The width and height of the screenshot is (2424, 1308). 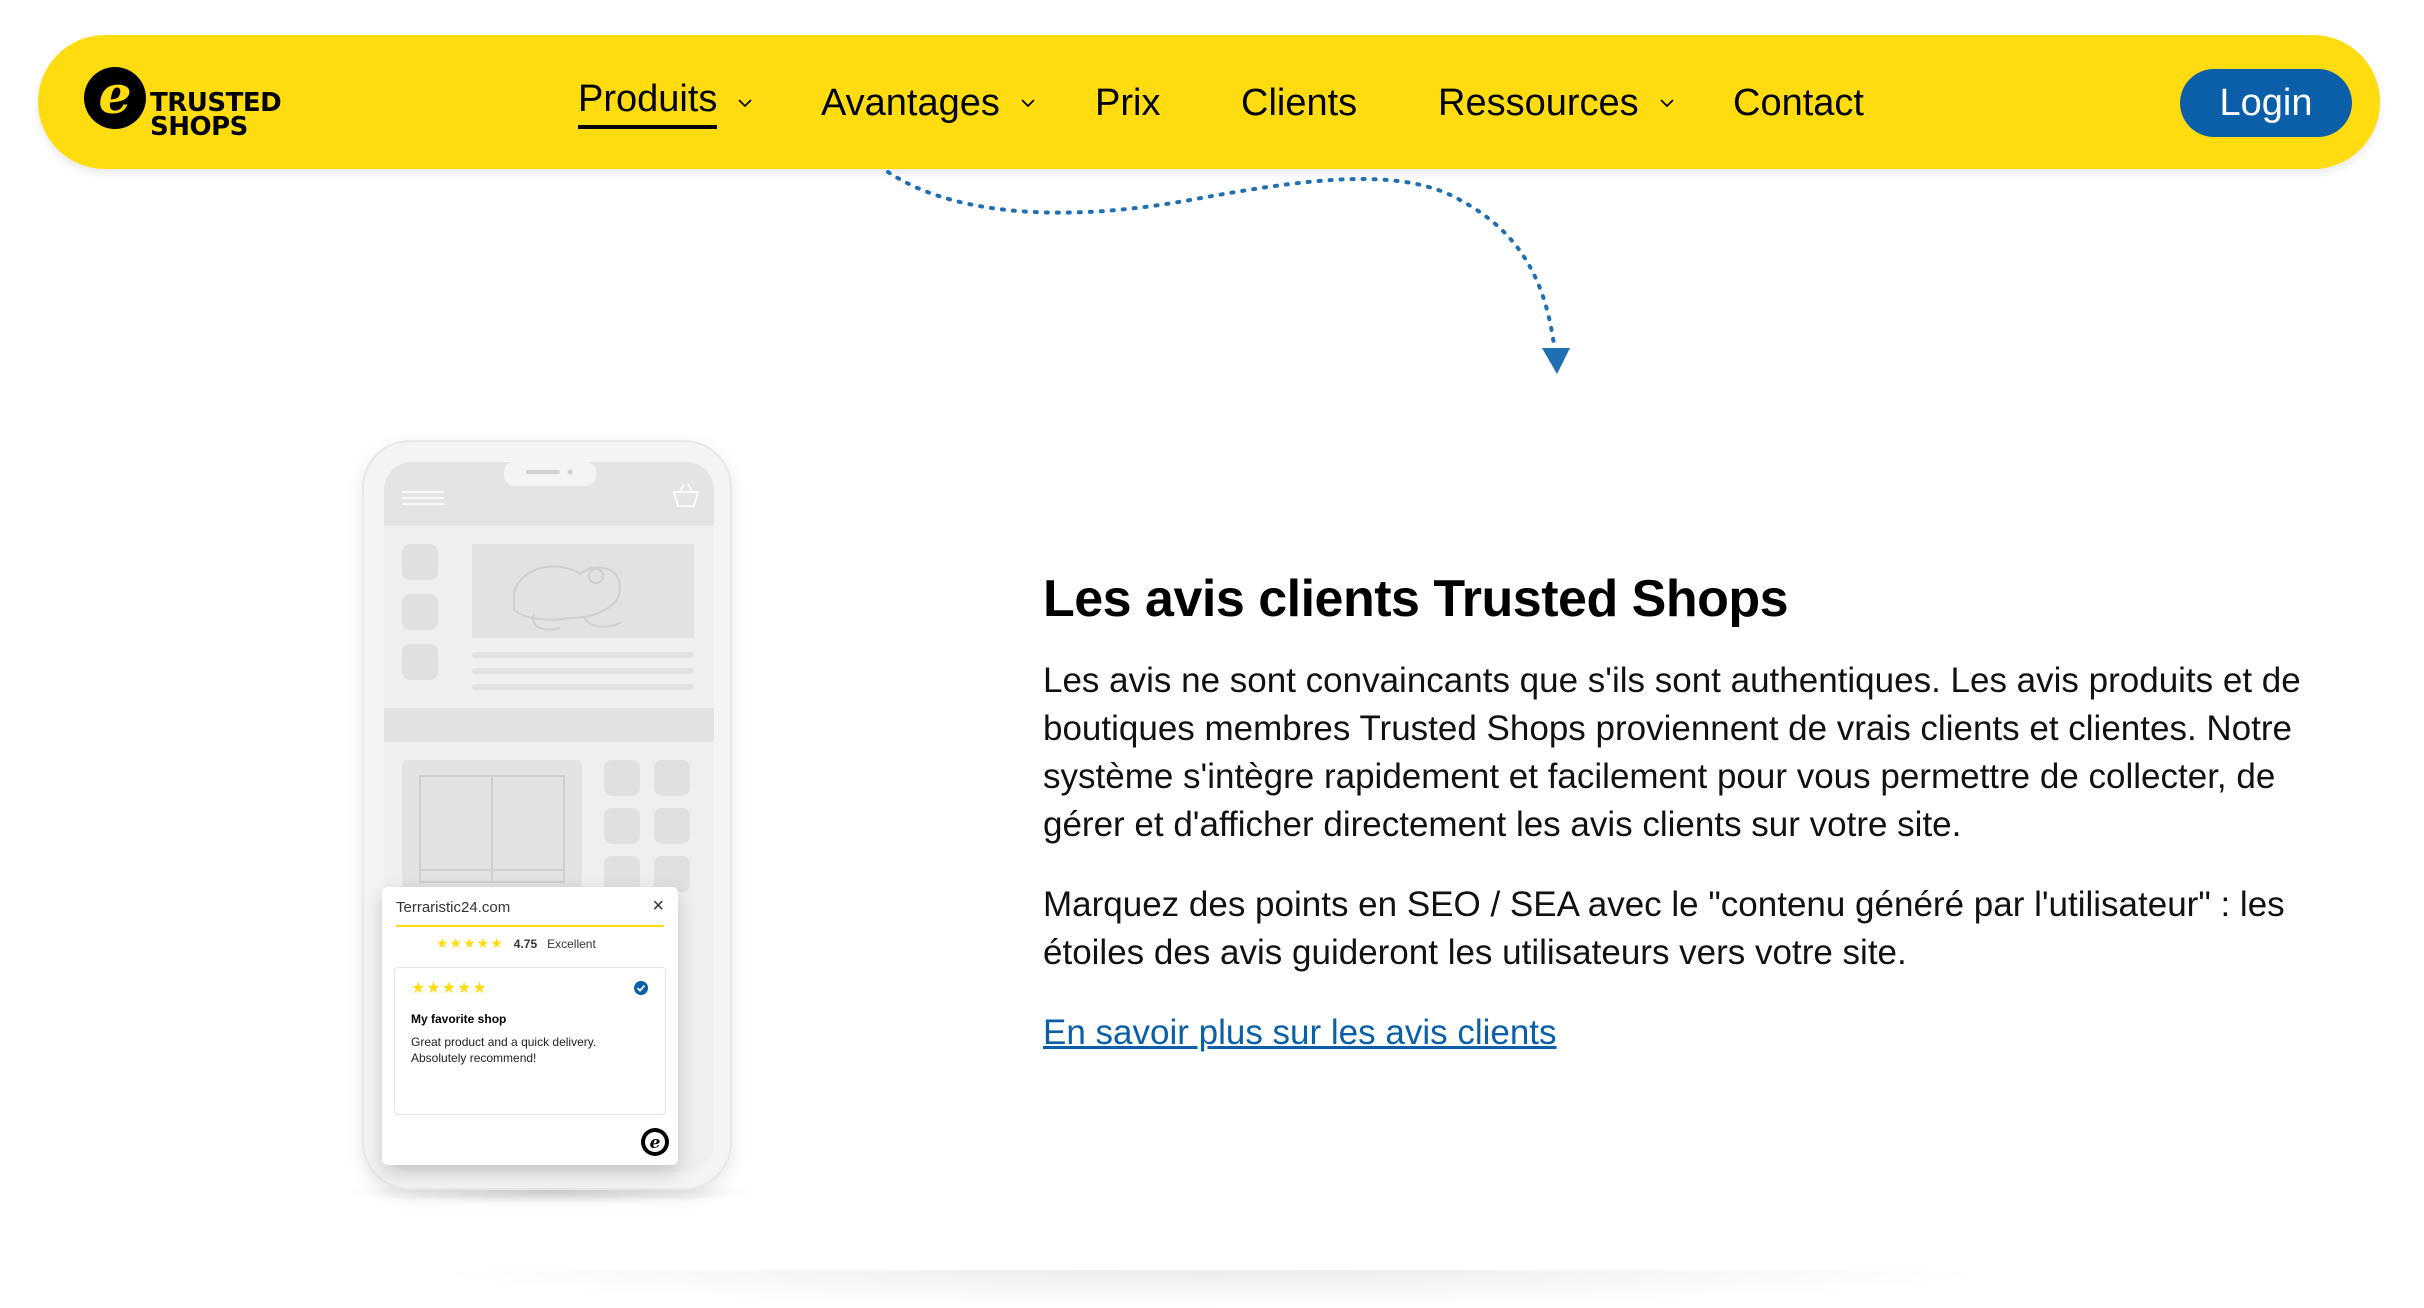 I want to click on section-divider-shadow, so click(x=1210, y=1289).